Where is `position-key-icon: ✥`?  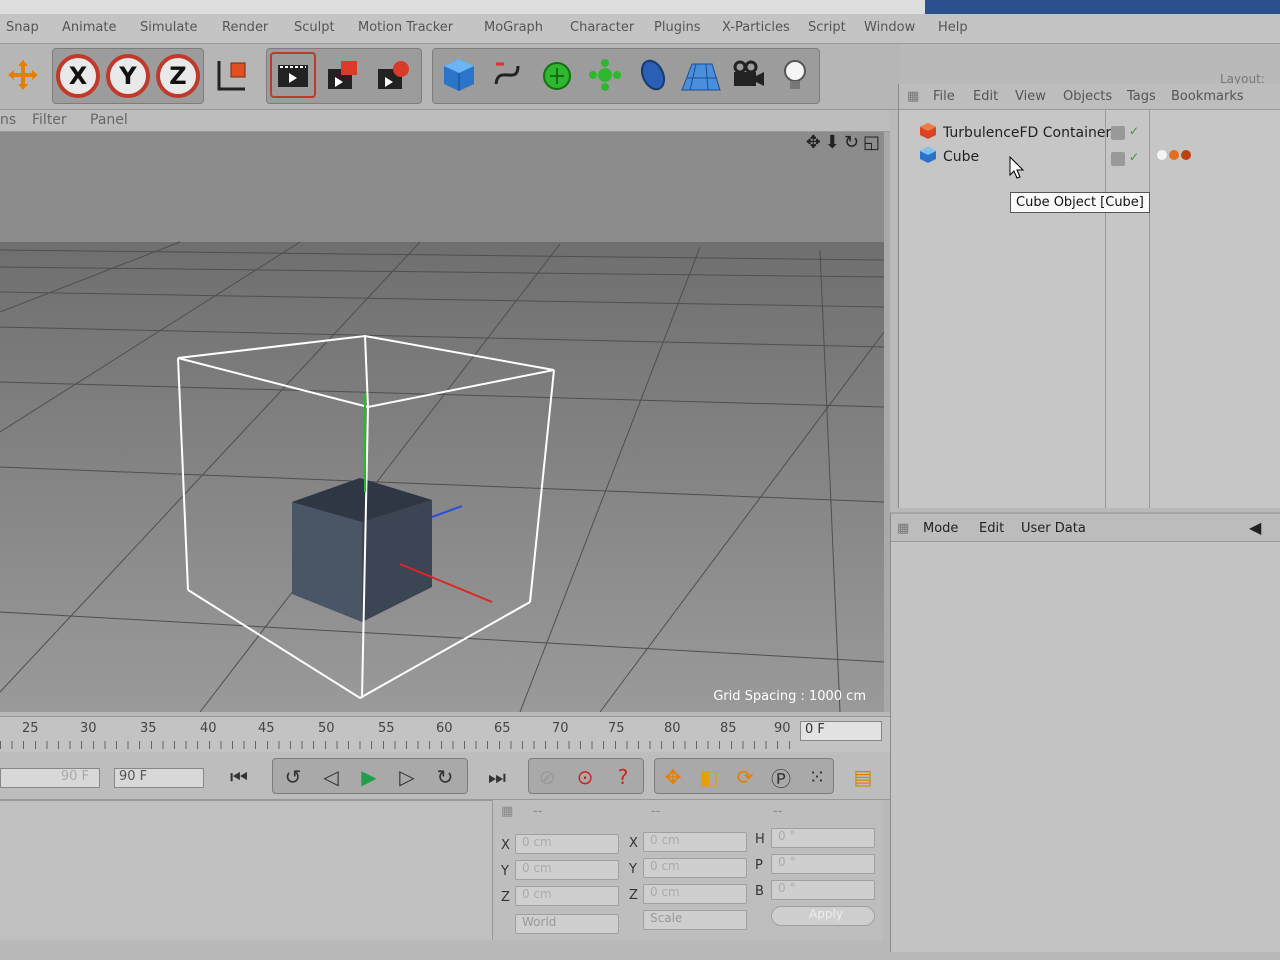
position-key-icon: ✥ is located at coordinates (673, 777).